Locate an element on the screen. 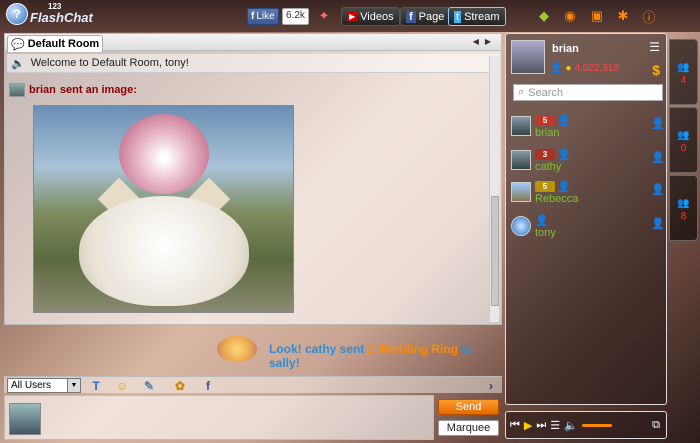  my-username: brian is located at coordinates (565, 49).